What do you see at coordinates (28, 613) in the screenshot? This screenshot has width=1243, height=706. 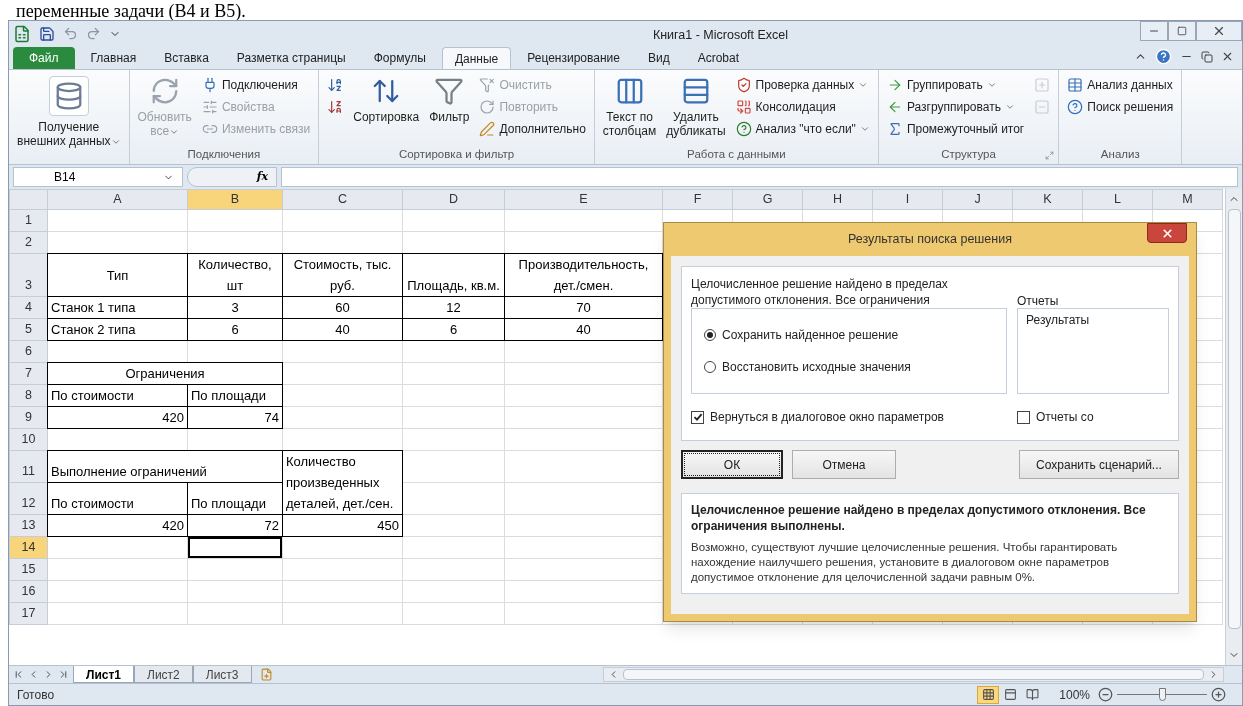 I see `row-header: 17` at bounding box center [28, 613].